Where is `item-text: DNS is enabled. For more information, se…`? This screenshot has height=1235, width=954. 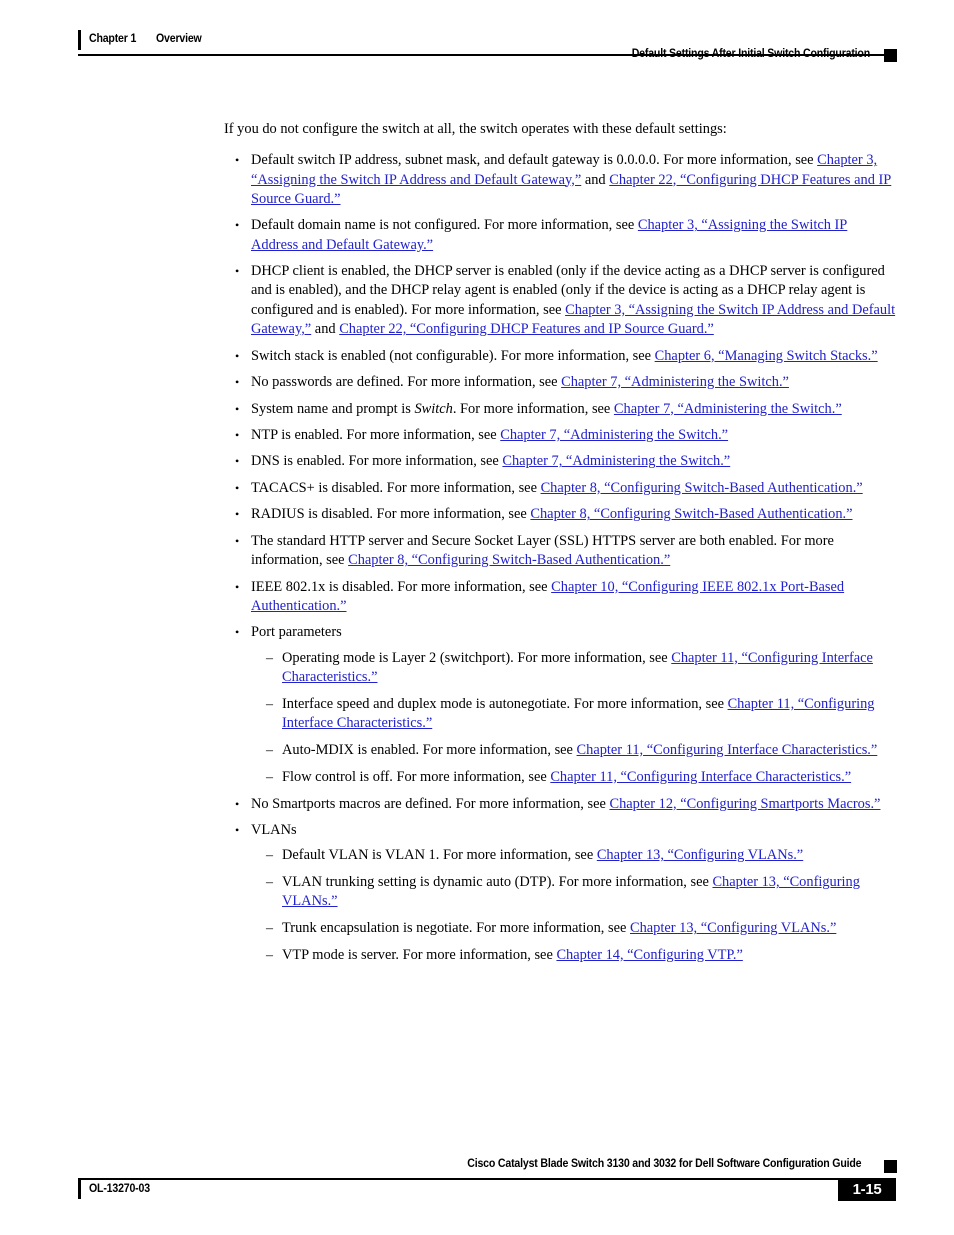
item-text: DNS is enabled. For more information, se… is located at coordinates (377, 461).